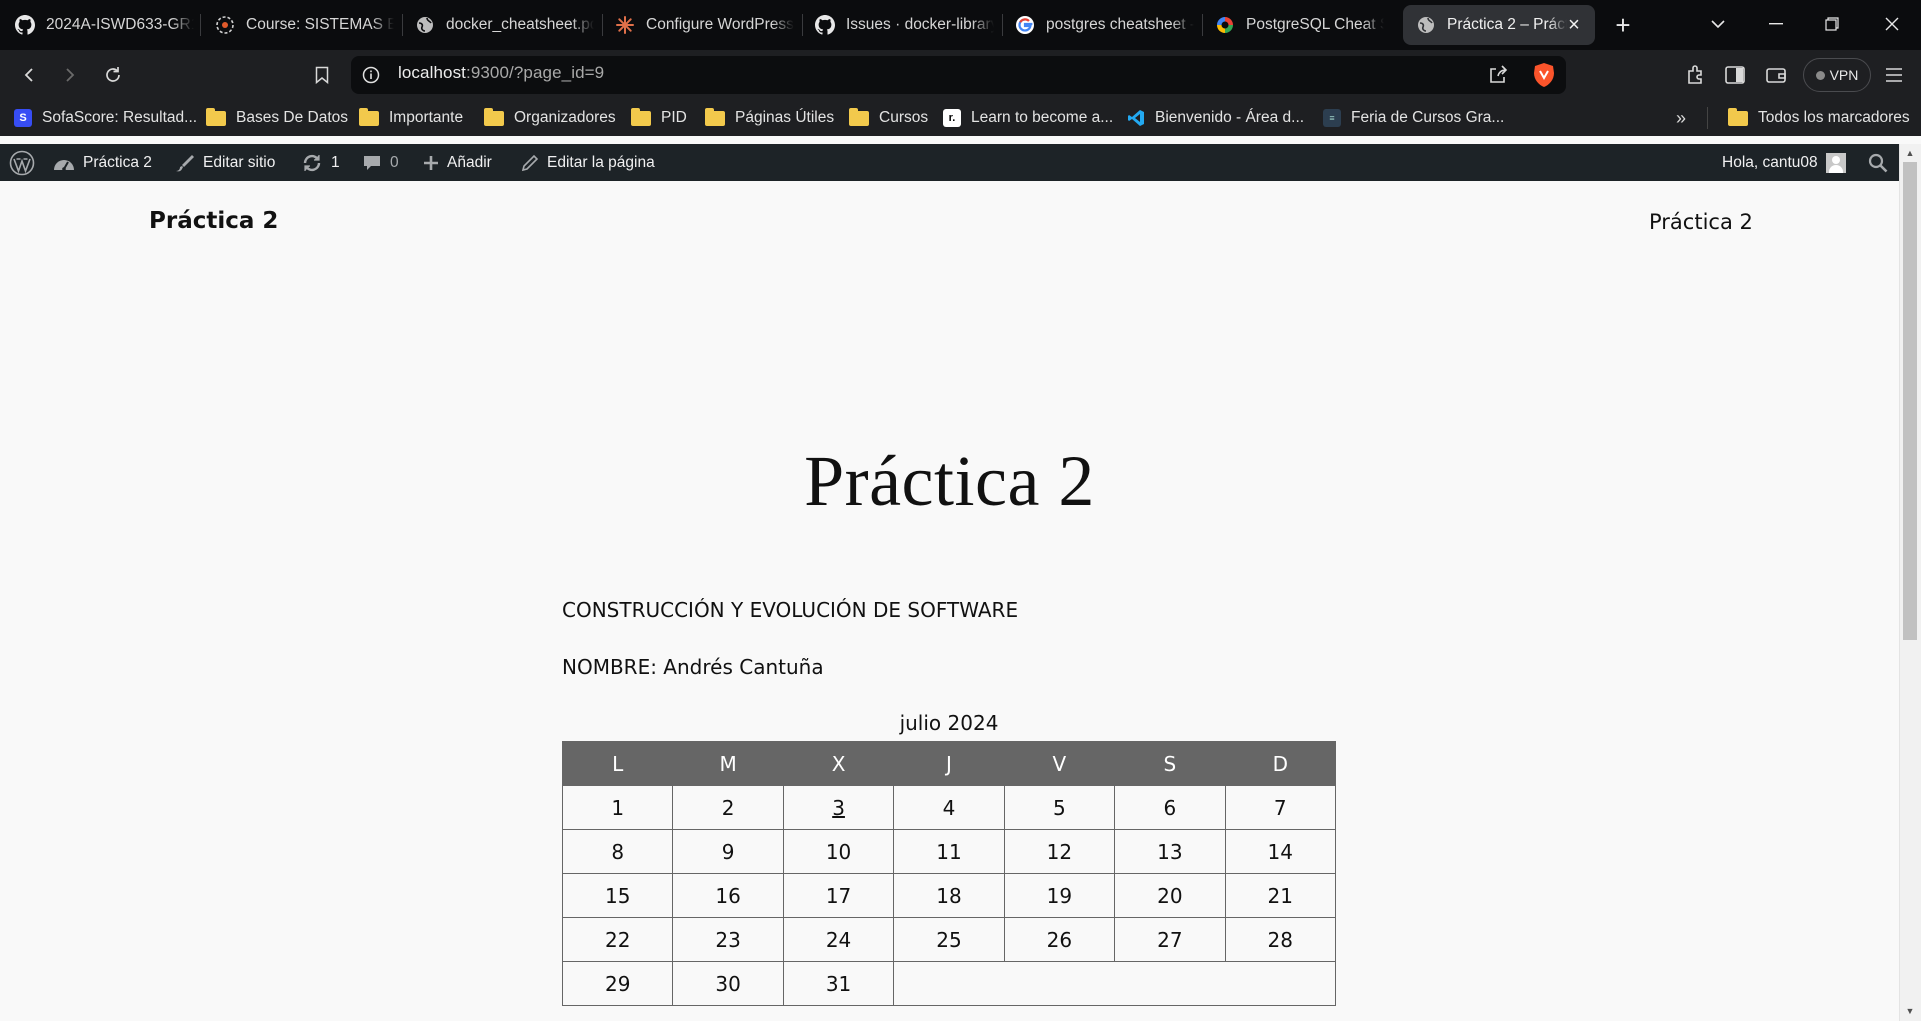 The image size is (1921, 1021). I want to click on calendar-week-row: 29 30 31, so click(948, 983).